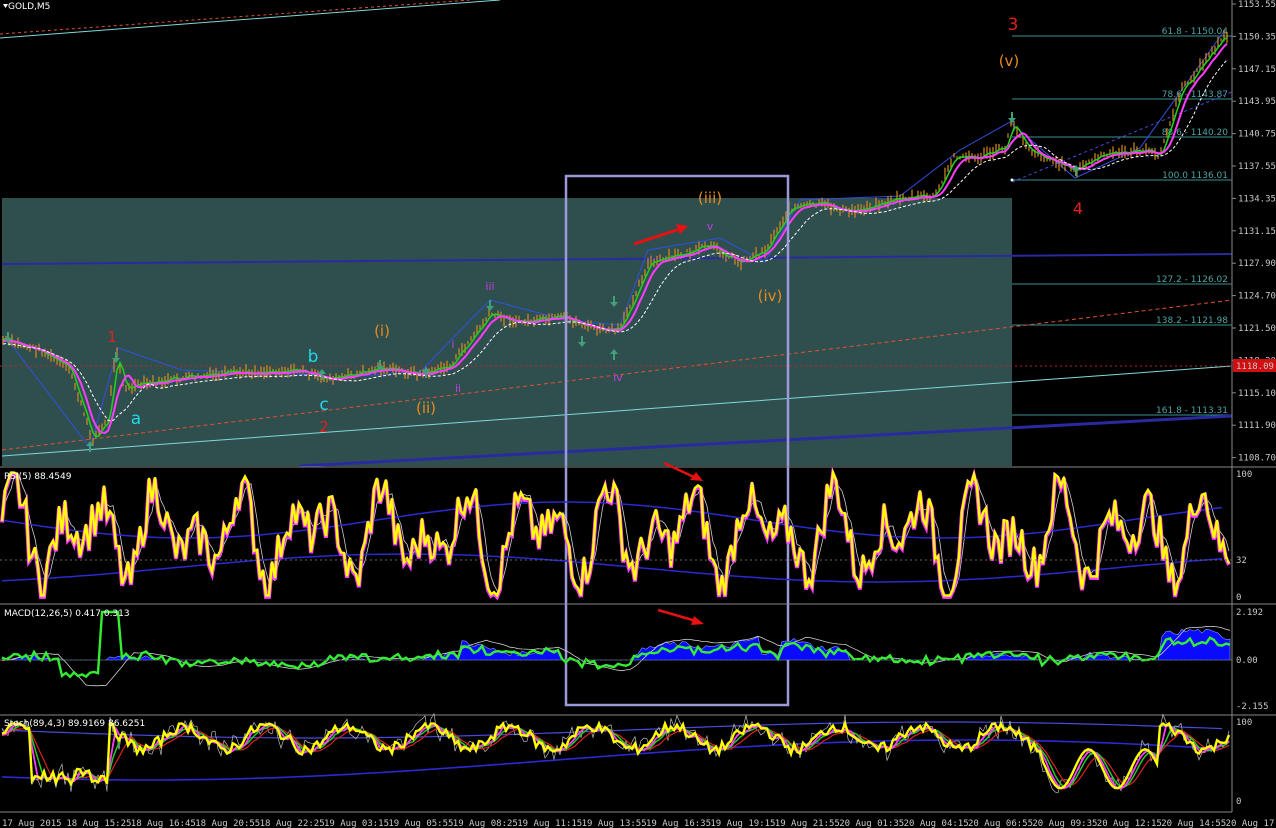 The height and width of the screenshot is (828, 1276). Describe the element at coordinates (612, 520) in the screenshot. I see `rsi-band-upper` at that location.